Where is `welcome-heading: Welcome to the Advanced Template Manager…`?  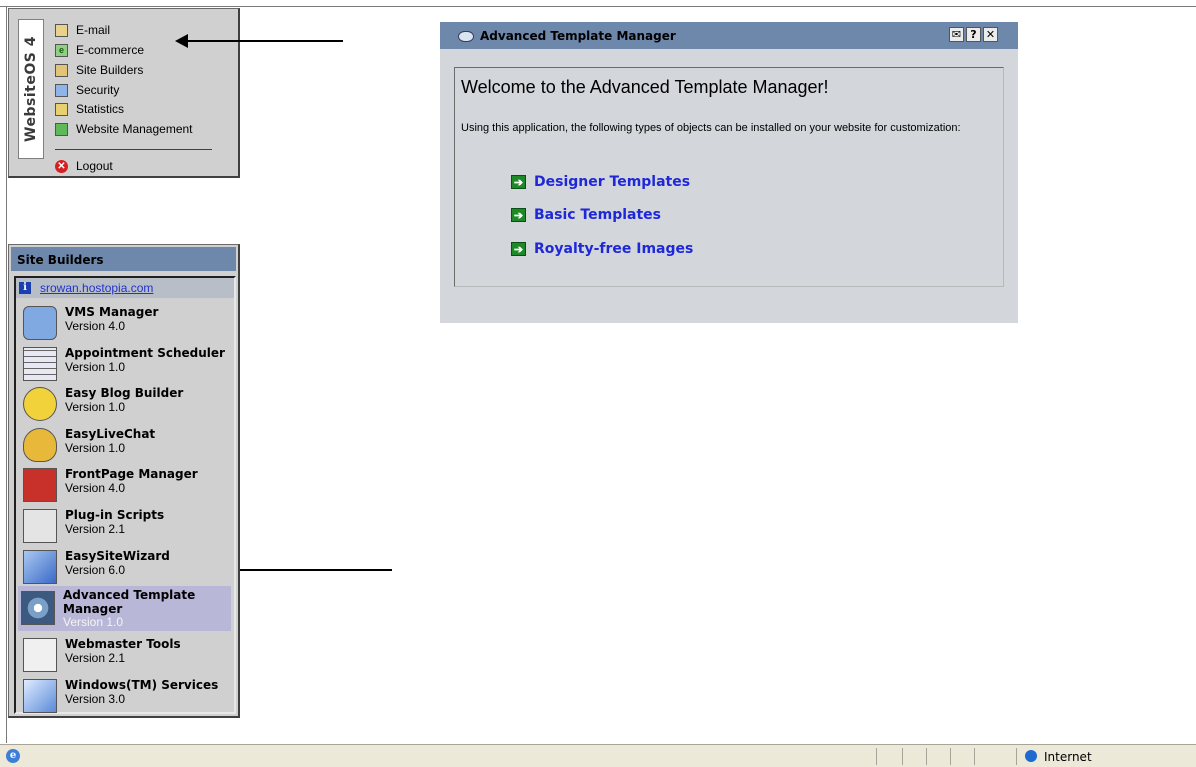 welcome-heading: Welcome to the Advanced Template Manager… is located at coordinates (645, 87).